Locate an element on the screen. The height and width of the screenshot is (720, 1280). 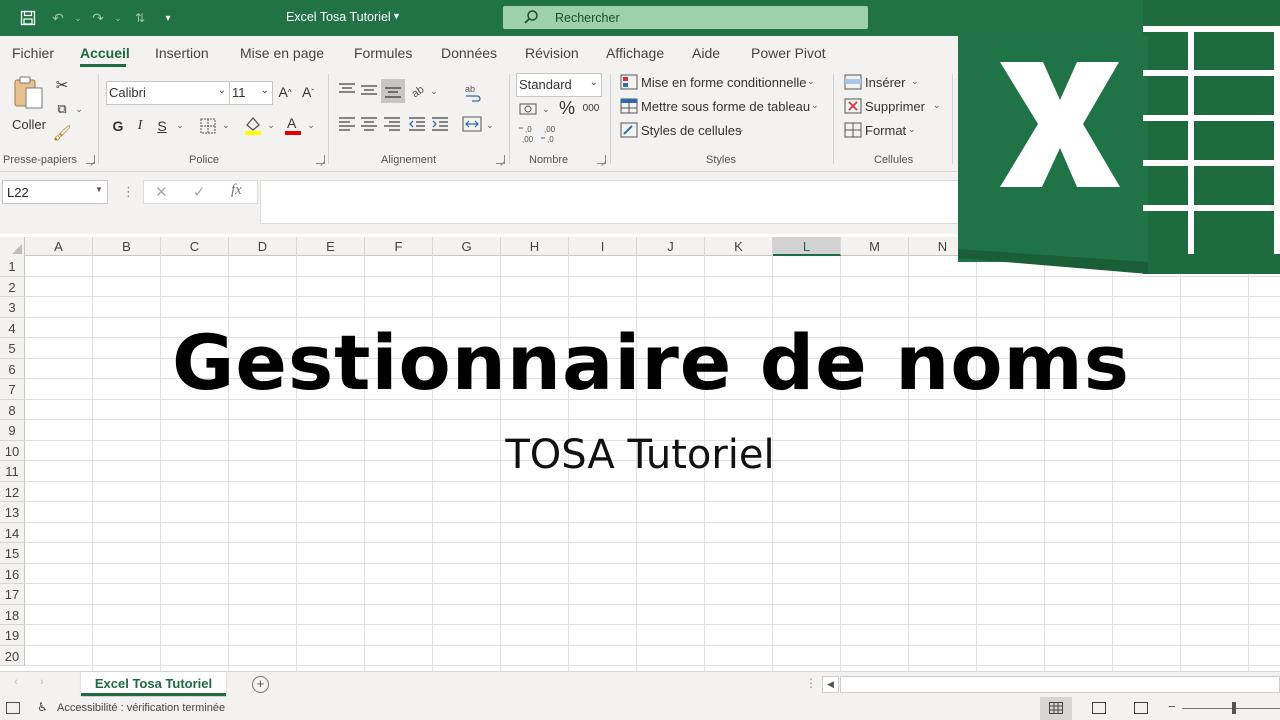
number-format-select: Standard ⌄ is located at coordinates (559, 85).